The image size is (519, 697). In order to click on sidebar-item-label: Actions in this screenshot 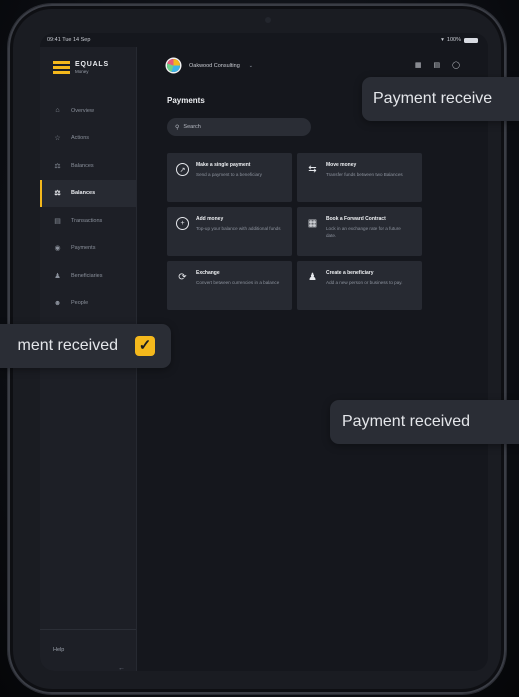, I will do `click(80, 138)`.